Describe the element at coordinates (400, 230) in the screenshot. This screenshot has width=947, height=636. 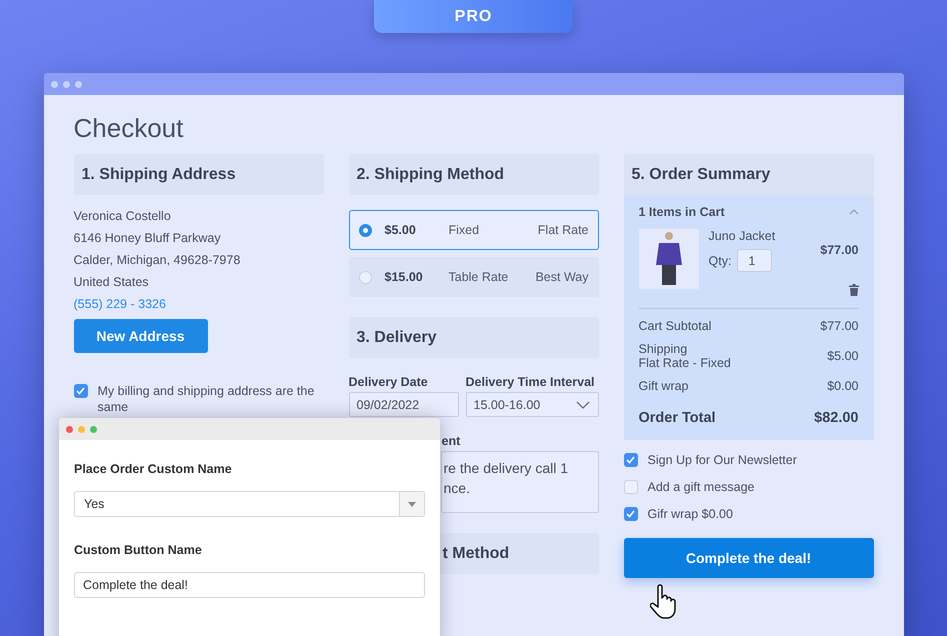
I see `shipping-price: $5.00` at that location.